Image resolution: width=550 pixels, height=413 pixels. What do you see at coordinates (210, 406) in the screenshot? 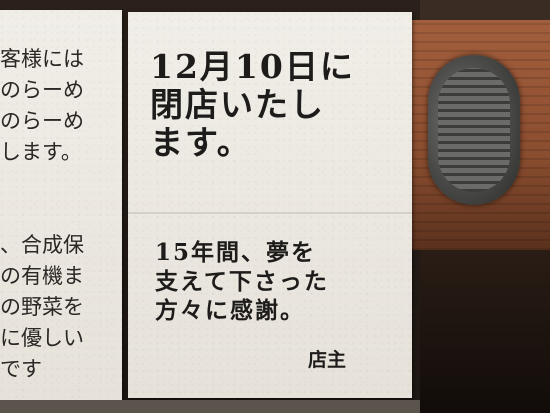
I see `shelf-edge` at bounding box center [210, 406].